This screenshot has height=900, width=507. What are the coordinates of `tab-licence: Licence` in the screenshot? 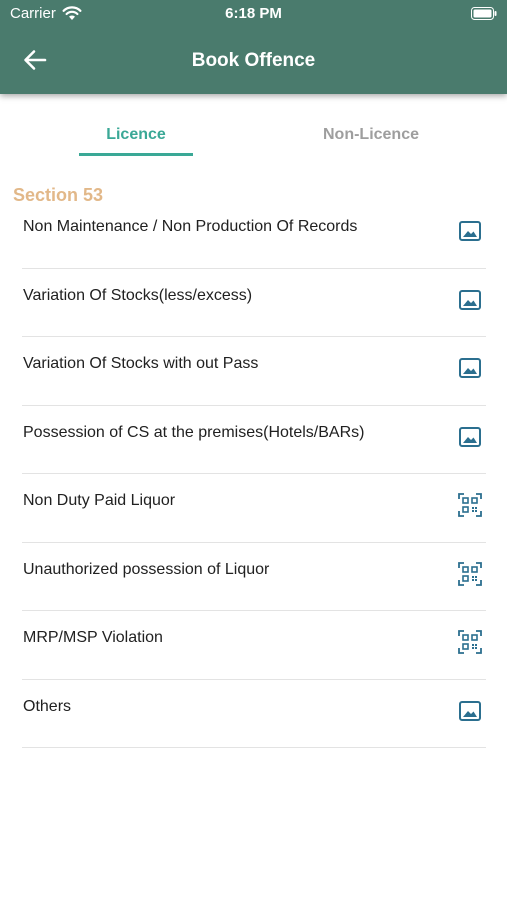 It's located at (136, 138).